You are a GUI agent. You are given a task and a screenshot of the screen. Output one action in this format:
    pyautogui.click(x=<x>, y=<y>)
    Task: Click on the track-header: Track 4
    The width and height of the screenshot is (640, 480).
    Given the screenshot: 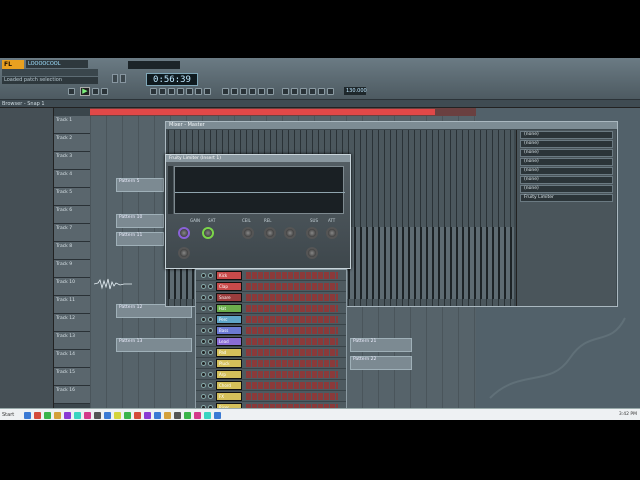 What is the action you would take?
    pyautogui.click(x=72, y=179)
    